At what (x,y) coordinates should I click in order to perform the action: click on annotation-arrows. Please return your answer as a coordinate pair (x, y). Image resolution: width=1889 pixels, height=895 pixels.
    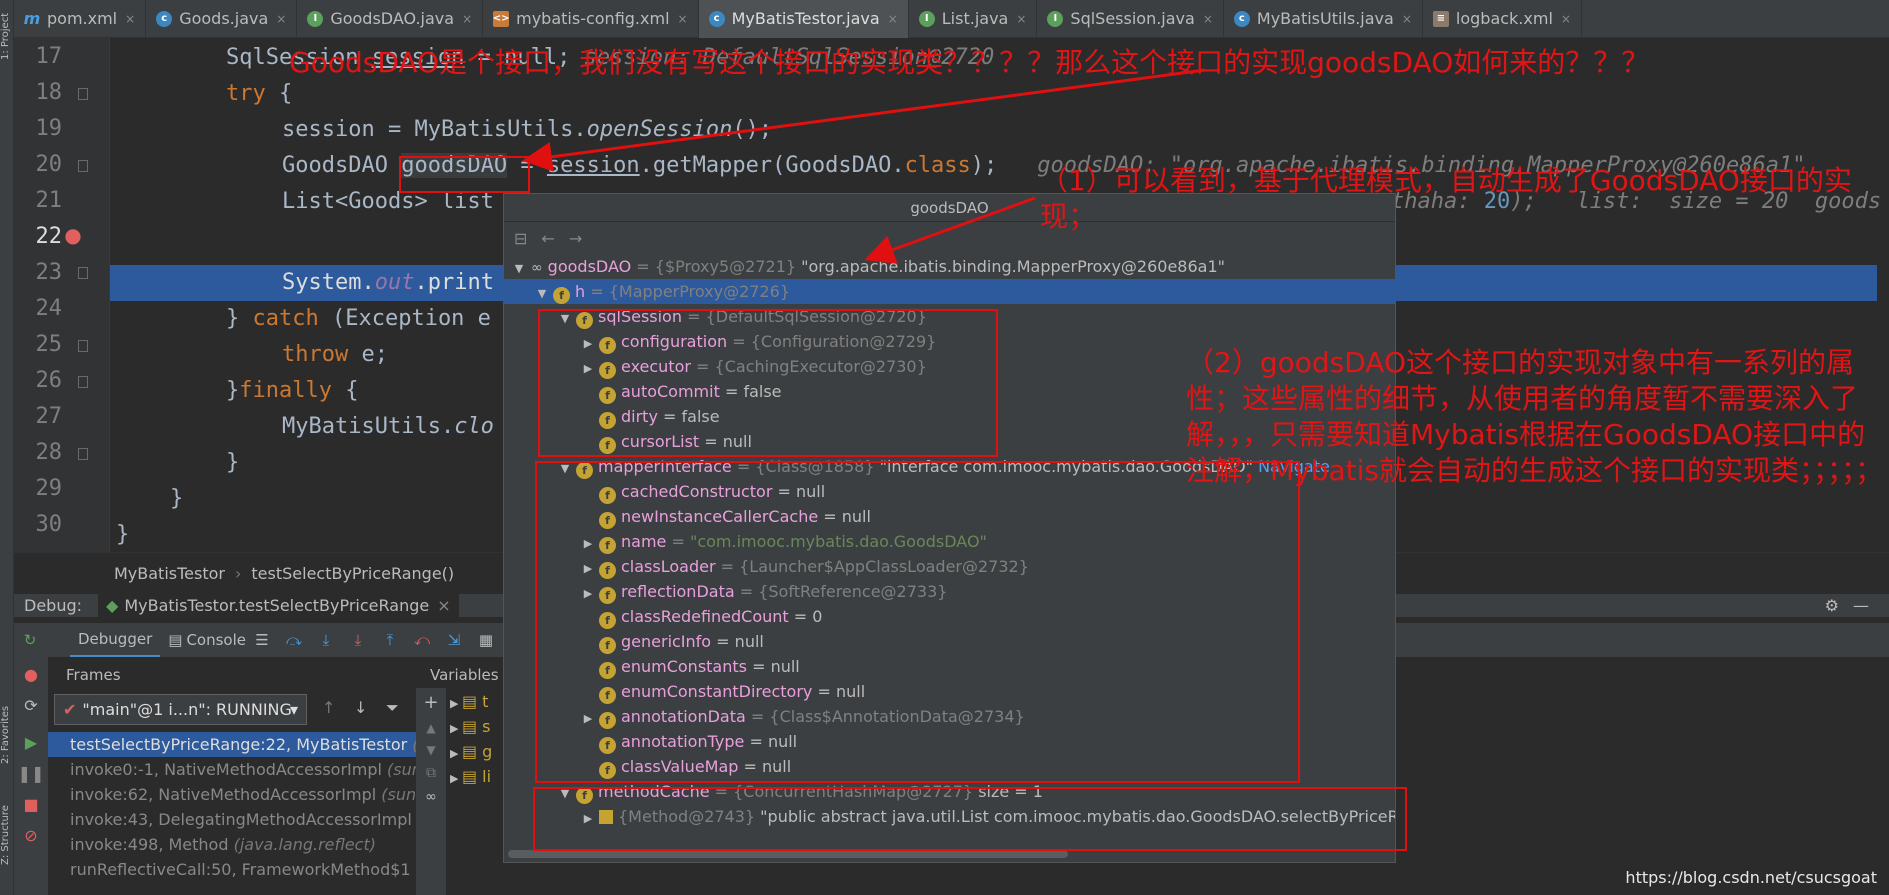
    Looking at the image, I should click on (864, 166).